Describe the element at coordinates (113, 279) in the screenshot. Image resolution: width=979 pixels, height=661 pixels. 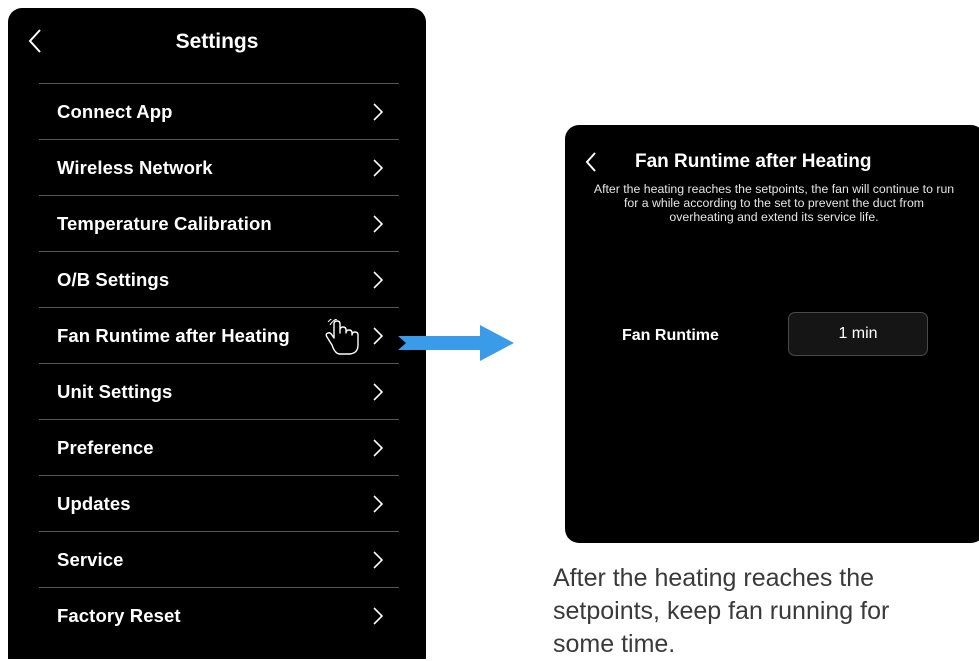
I see `menu-item-label: O/B Settings` at that location.